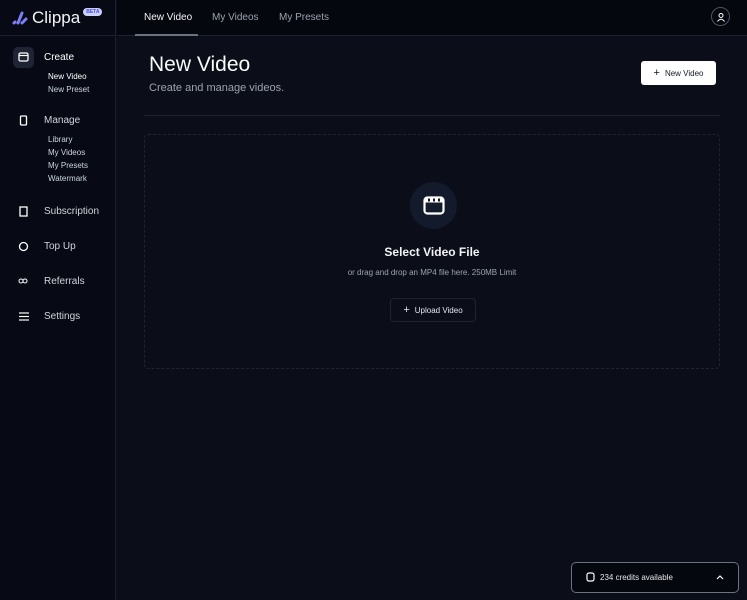 The height and width of the screenshot is (600, 747). I want to click on active-tab-indicator, so click(166, 35).